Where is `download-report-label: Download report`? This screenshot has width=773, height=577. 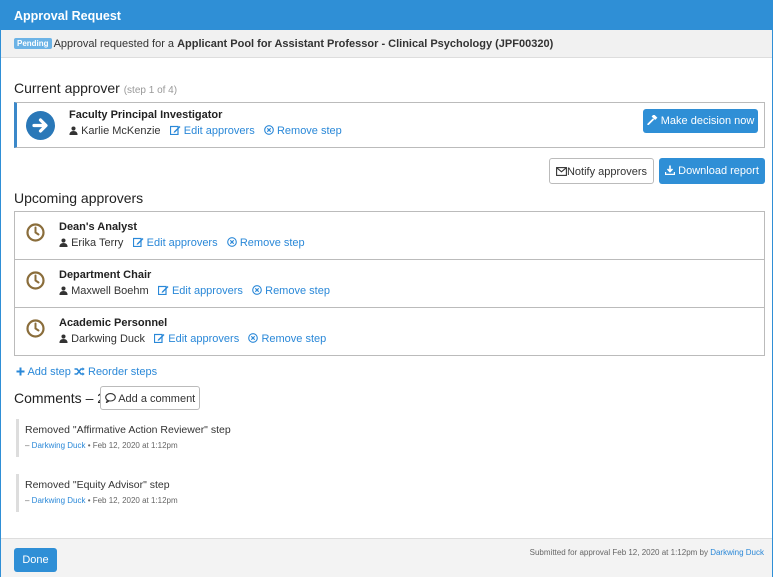
download-report-label: Download report is located at coordinates (718, 171).